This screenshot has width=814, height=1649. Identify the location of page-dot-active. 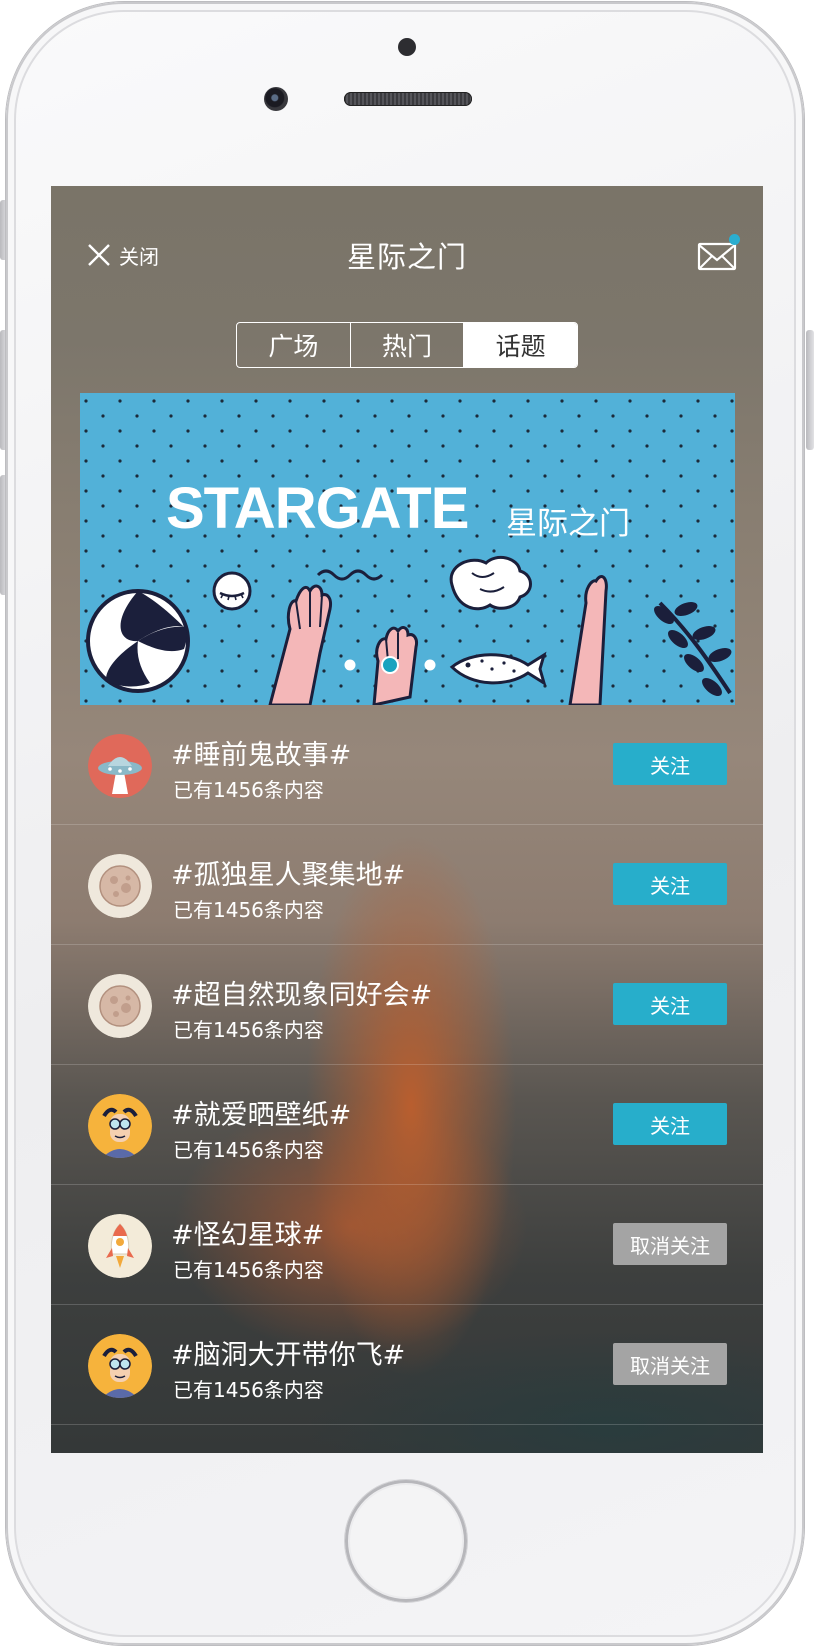
(390, 665).